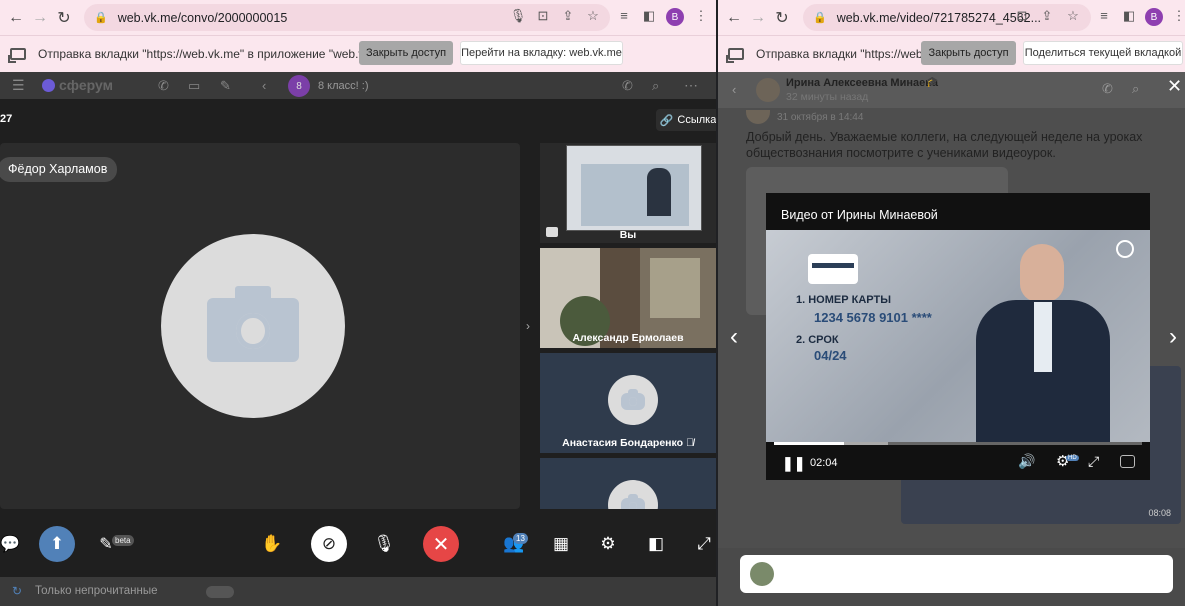 The height and width of the screenshot is (606, 1185). What do you see at coordinates (859, 215) in the screenshot?
I see `video-title: Видео от Ирины Минаевой` at bounding box center [859, 215].